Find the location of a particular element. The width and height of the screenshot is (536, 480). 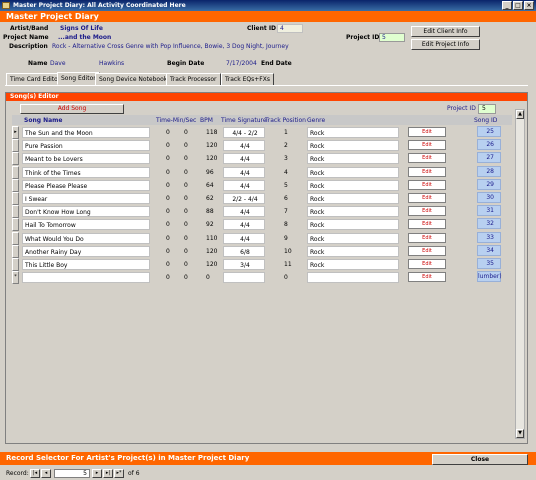

song-name-field: I Swear is located at coordinates (86, 198).